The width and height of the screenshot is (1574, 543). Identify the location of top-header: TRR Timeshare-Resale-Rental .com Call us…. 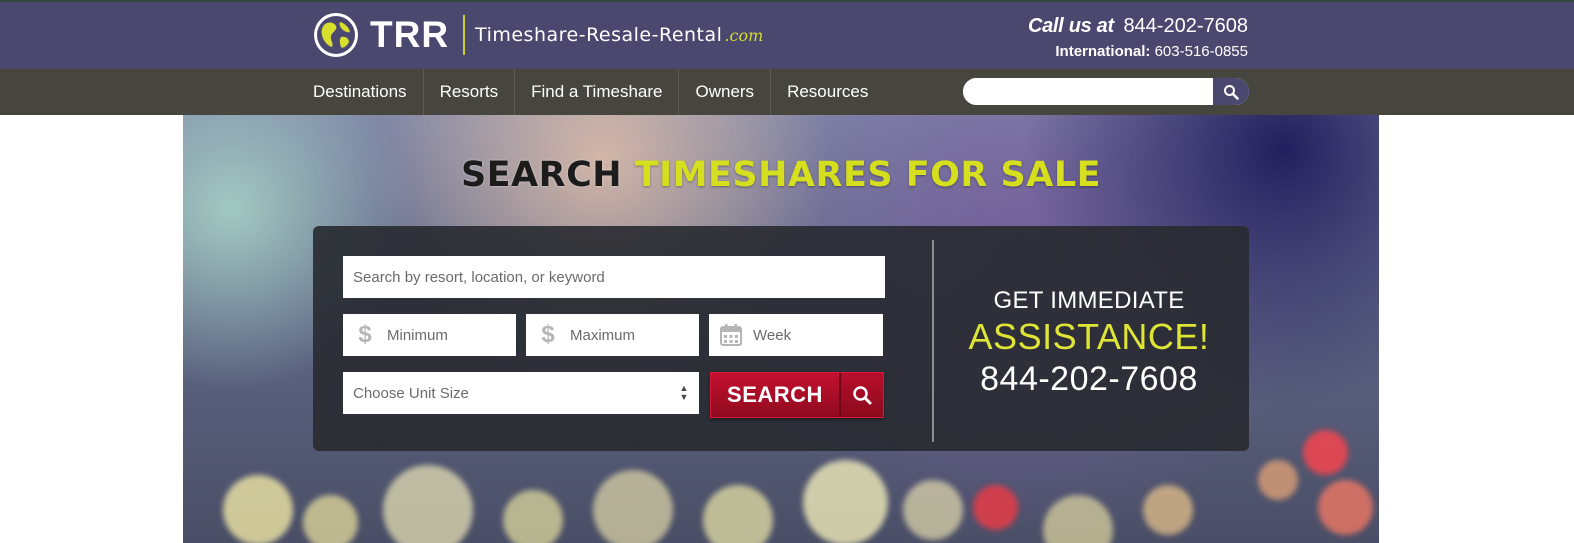
(787, 34).